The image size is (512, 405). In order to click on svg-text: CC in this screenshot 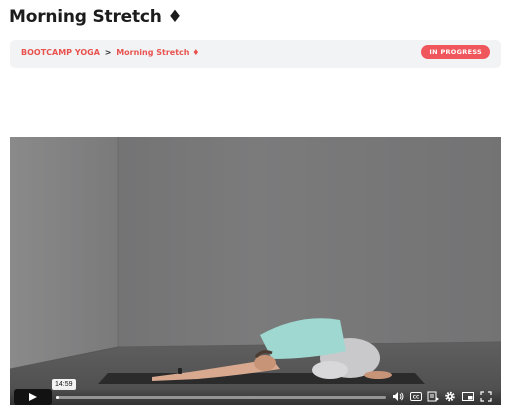, I will do `click(416, 398)`.